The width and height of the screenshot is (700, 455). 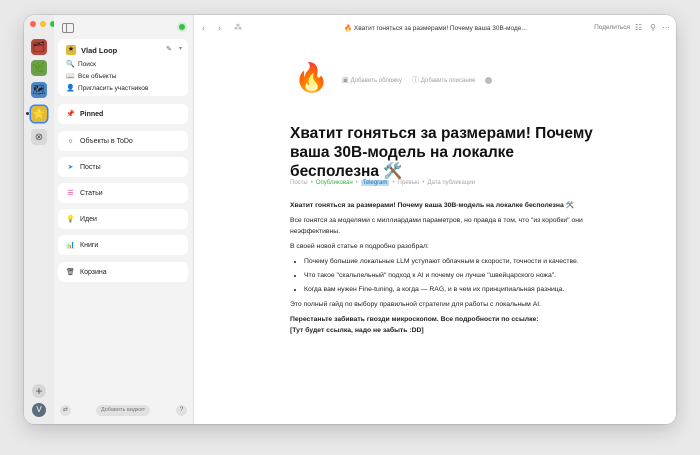 I want to click on invite-members-label: Пригласить участников, so click(x=113, y=88).